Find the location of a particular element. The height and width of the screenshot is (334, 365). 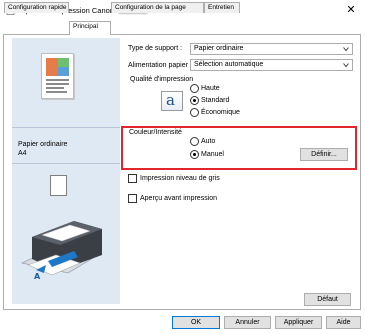

preview-label: Aperçu avant impression is located at coordinates (179, 198).